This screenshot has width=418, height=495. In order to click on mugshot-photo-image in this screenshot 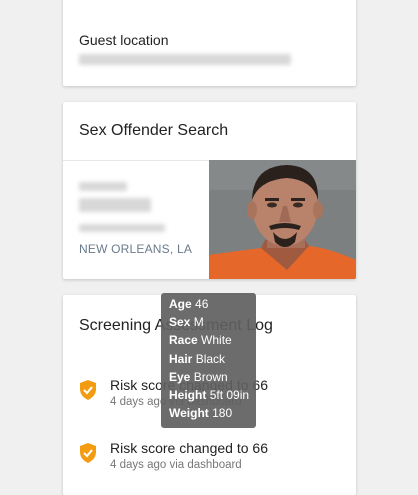, I will do `click(282, 219)`.